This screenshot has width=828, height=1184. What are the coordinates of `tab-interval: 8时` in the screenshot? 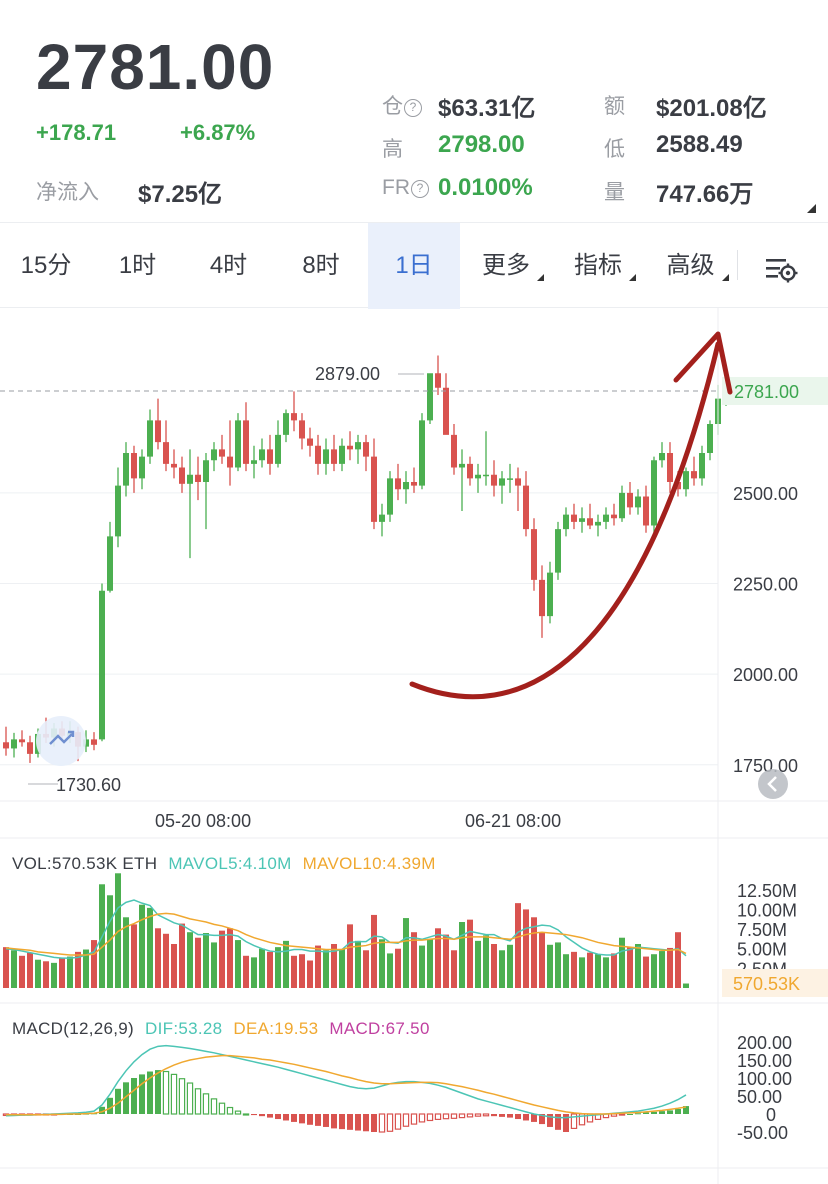 It's located at (321, 266).